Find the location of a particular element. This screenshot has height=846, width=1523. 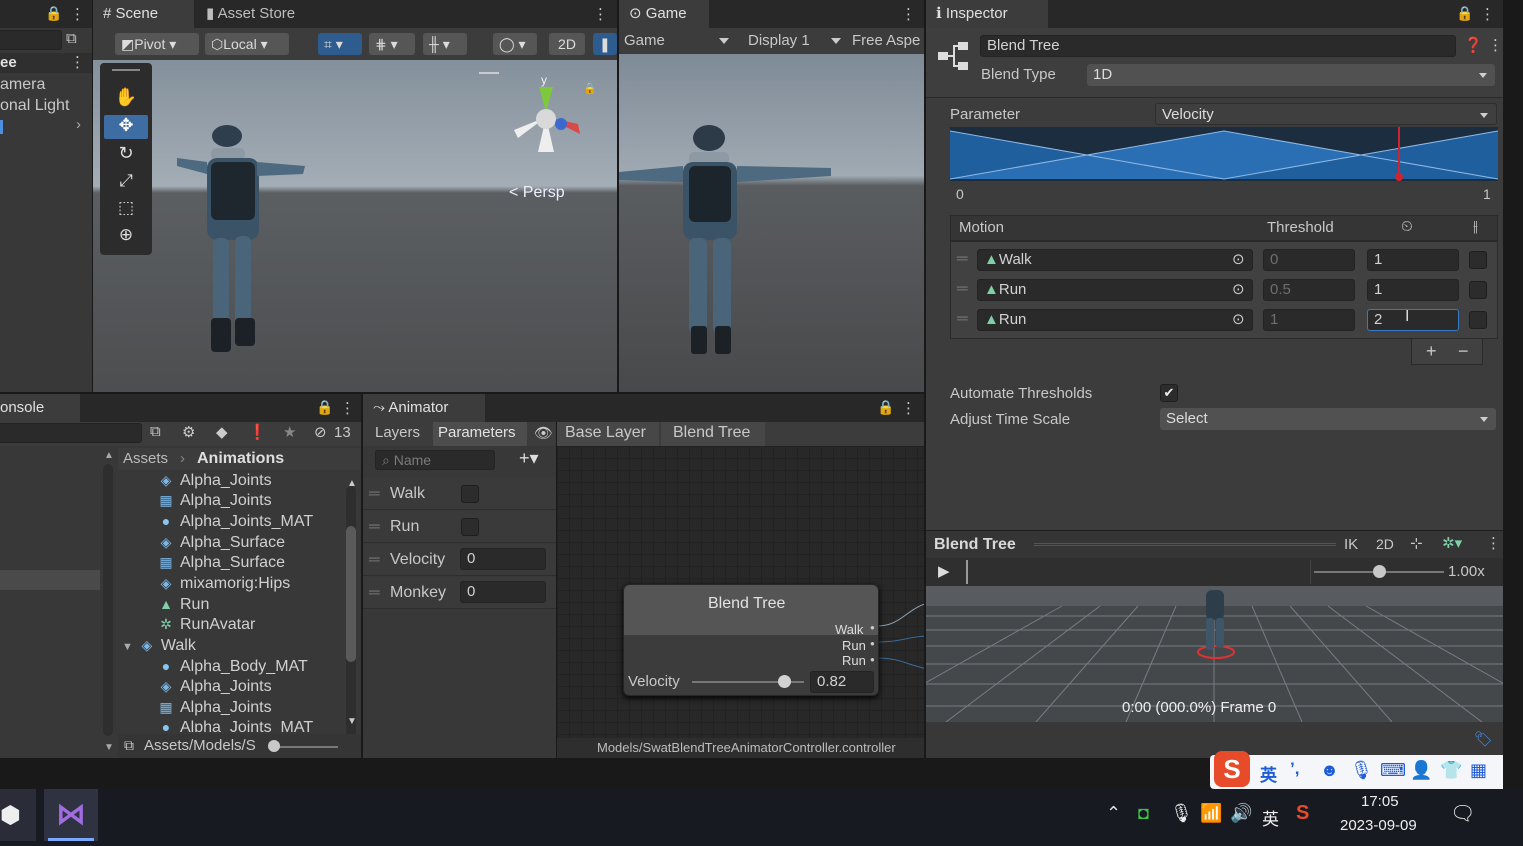

crumb-blend-tree: Blend Tree is located at coordinates (713, 434).